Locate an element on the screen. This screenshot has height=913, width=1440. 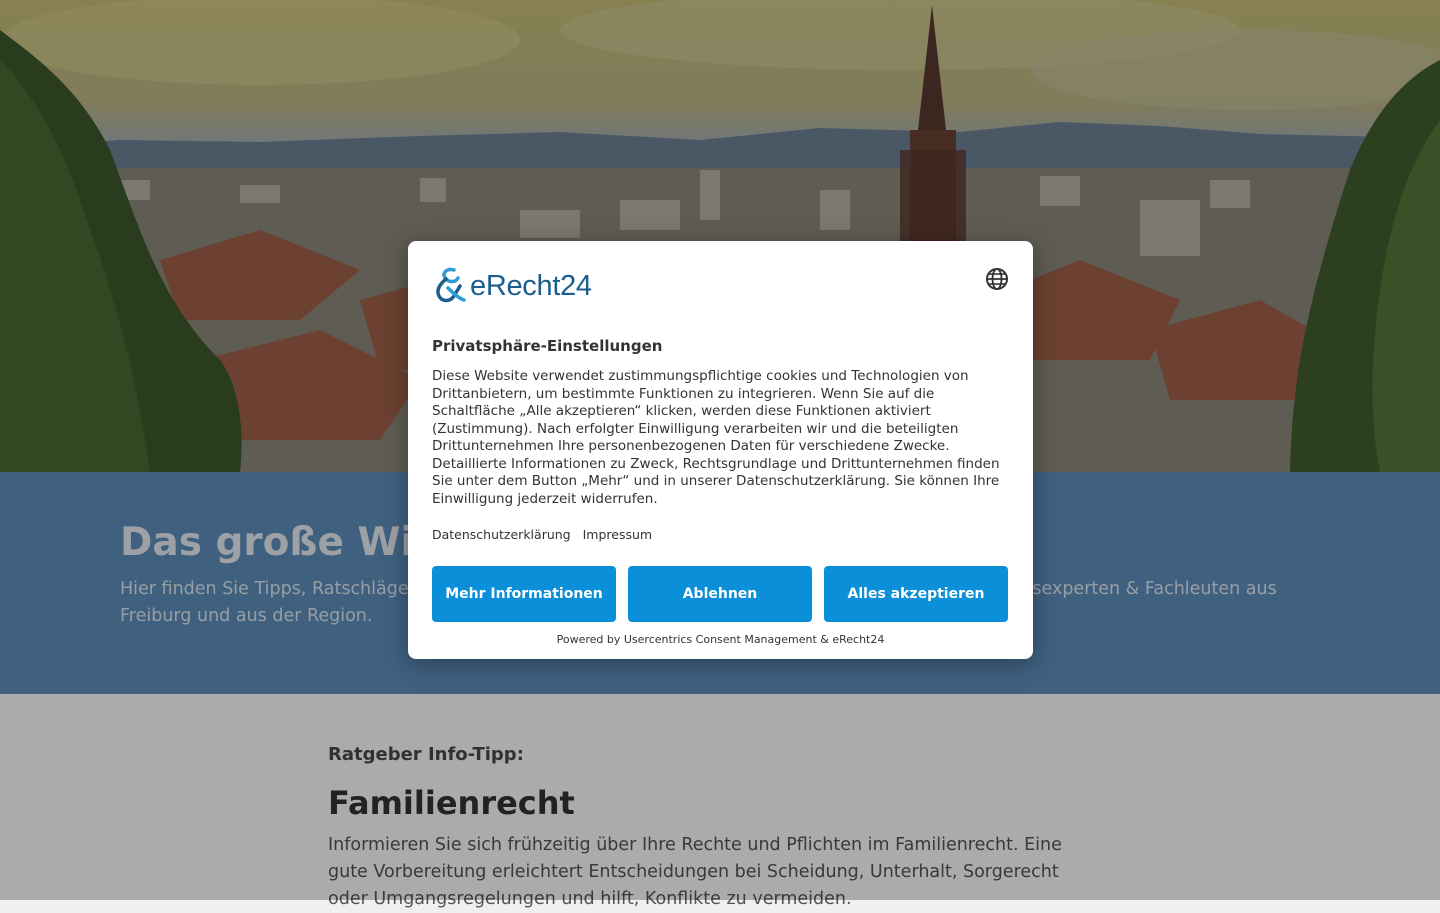
consent-links: Datenschutzerklärung Impressum is located at coordinates (542, 534).